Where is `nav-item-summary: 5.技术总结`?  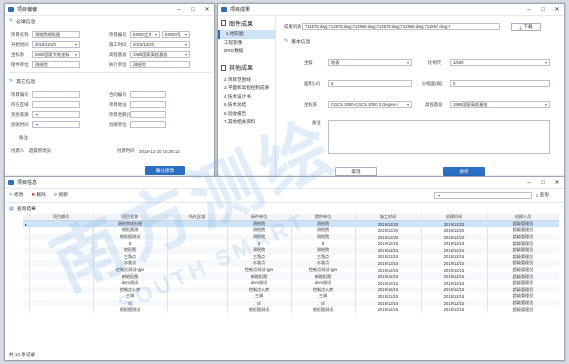 nav-item-summary: 5.技术总结 is located at coordinates (246, 105).